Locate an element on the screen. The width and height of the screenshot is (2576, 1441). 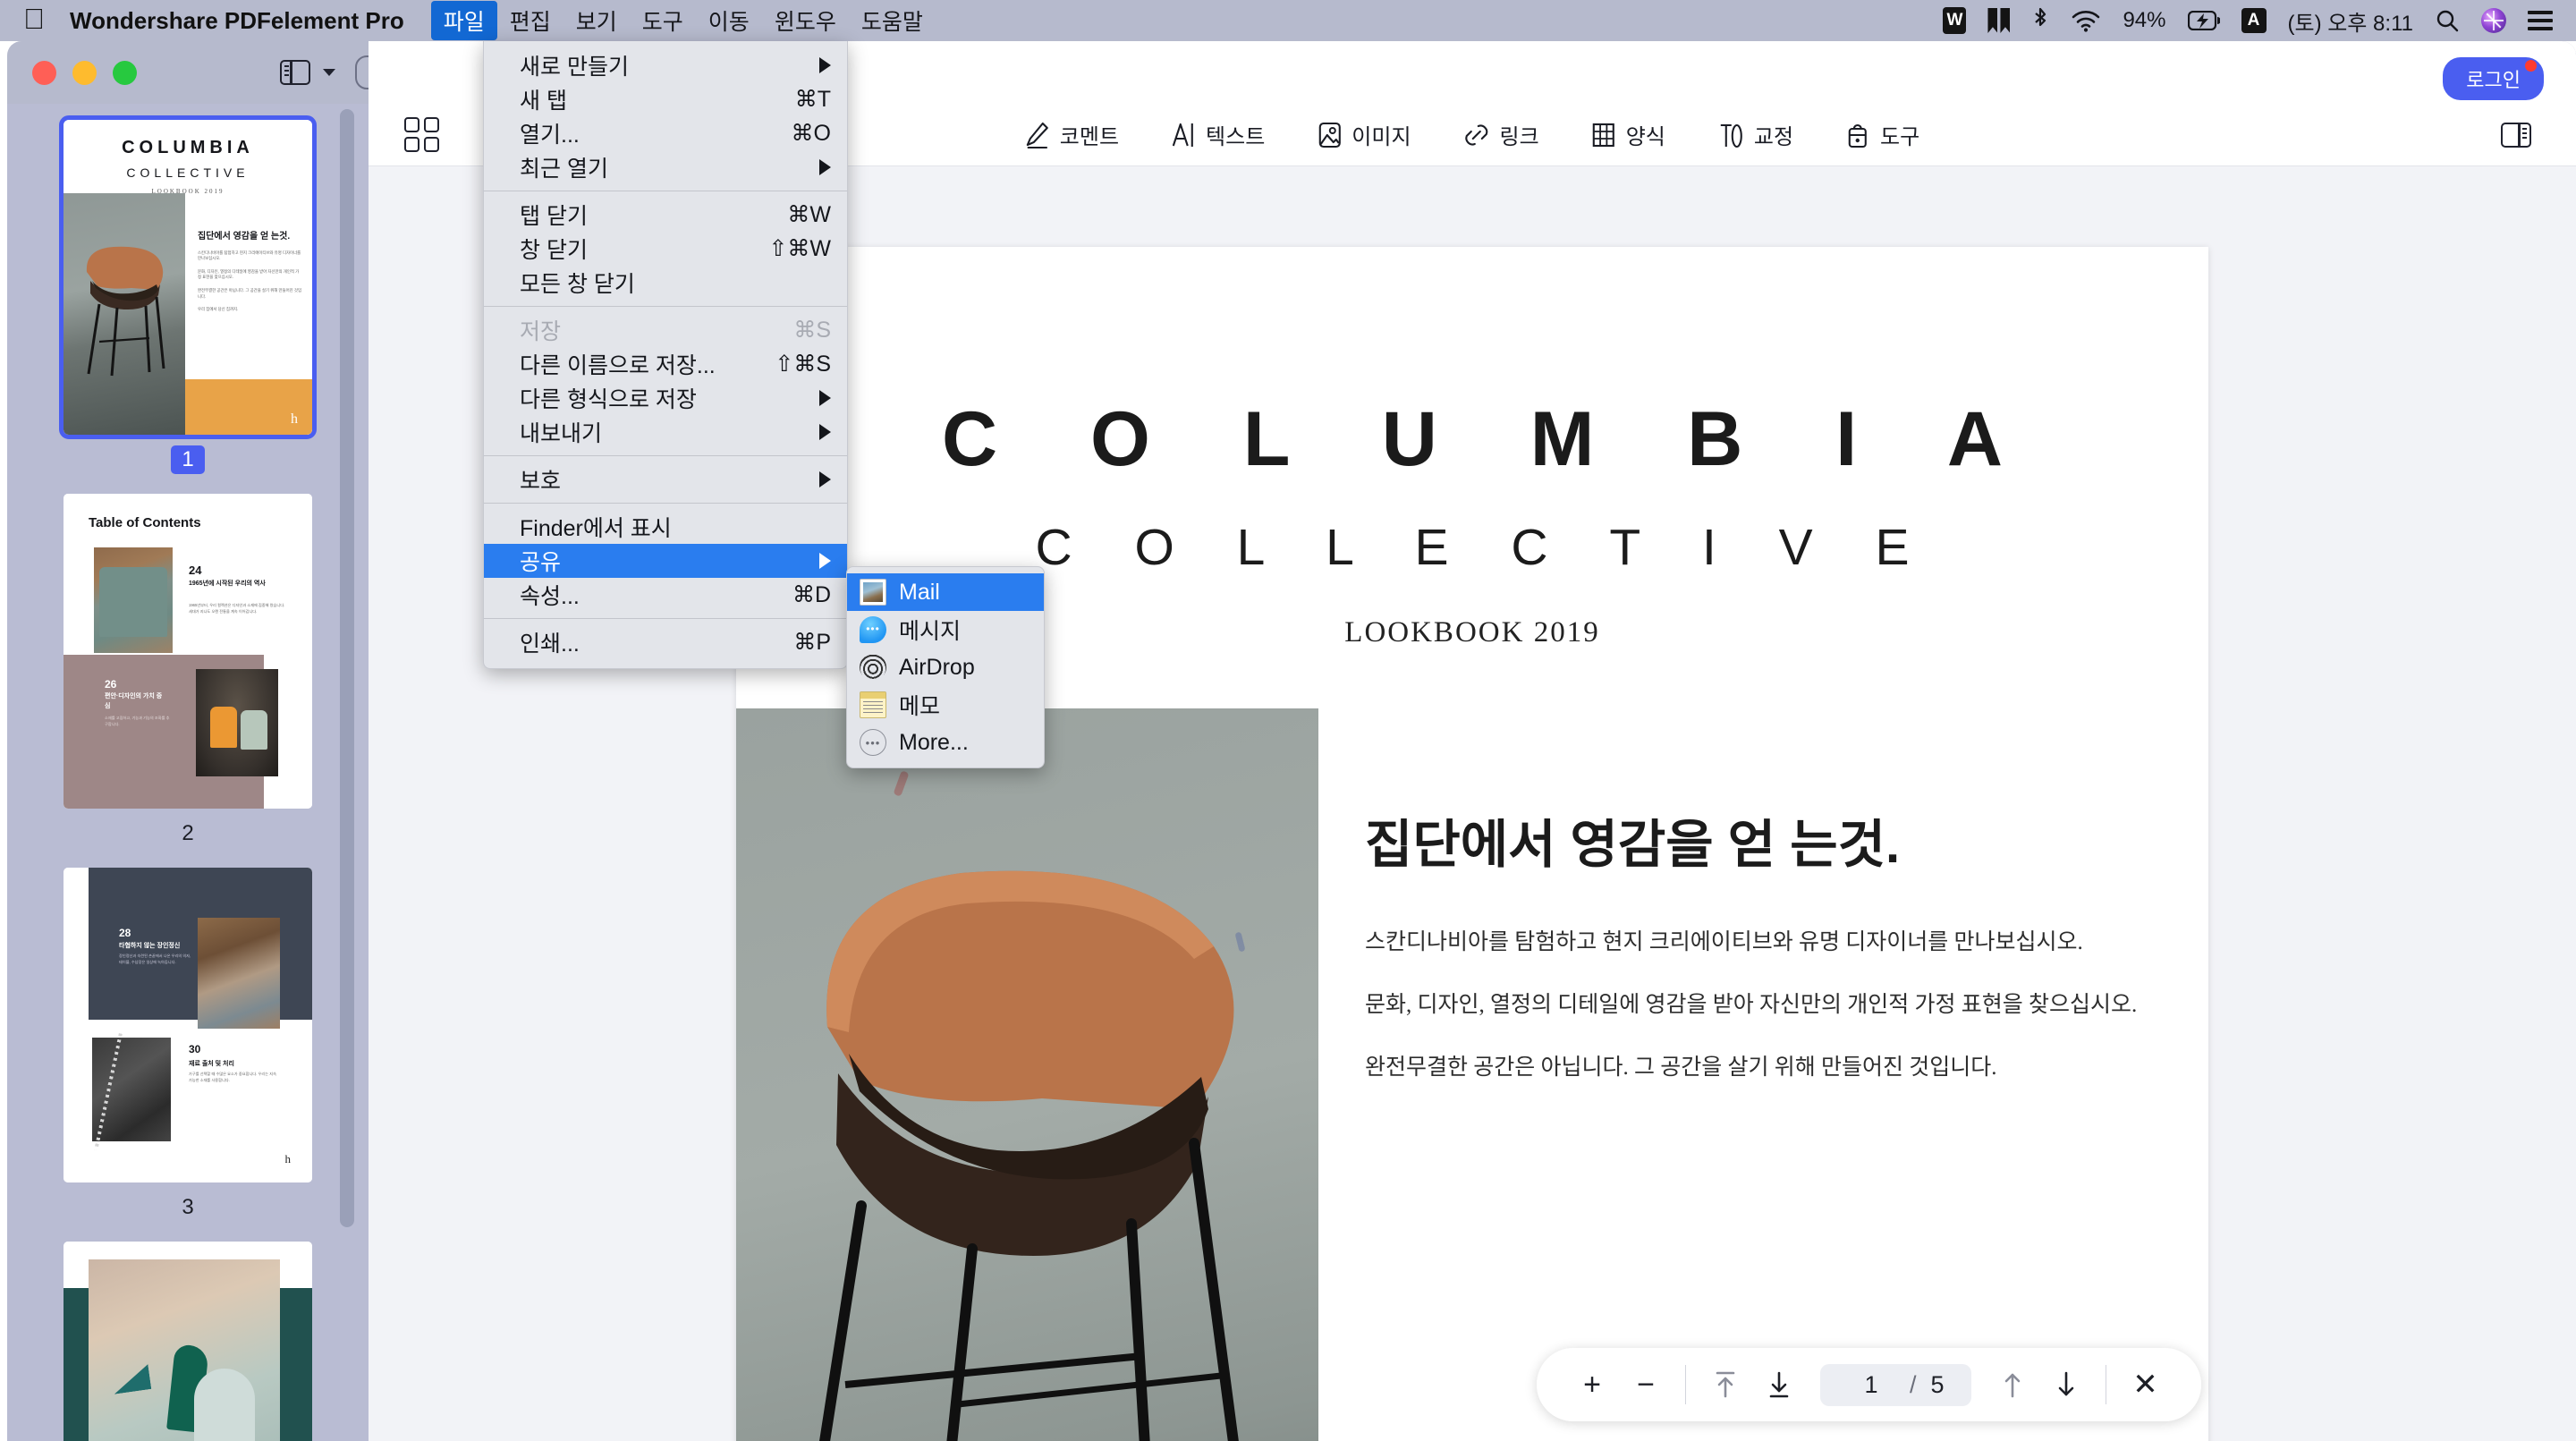
minimize-window-button is located at coordinates (84, 72).